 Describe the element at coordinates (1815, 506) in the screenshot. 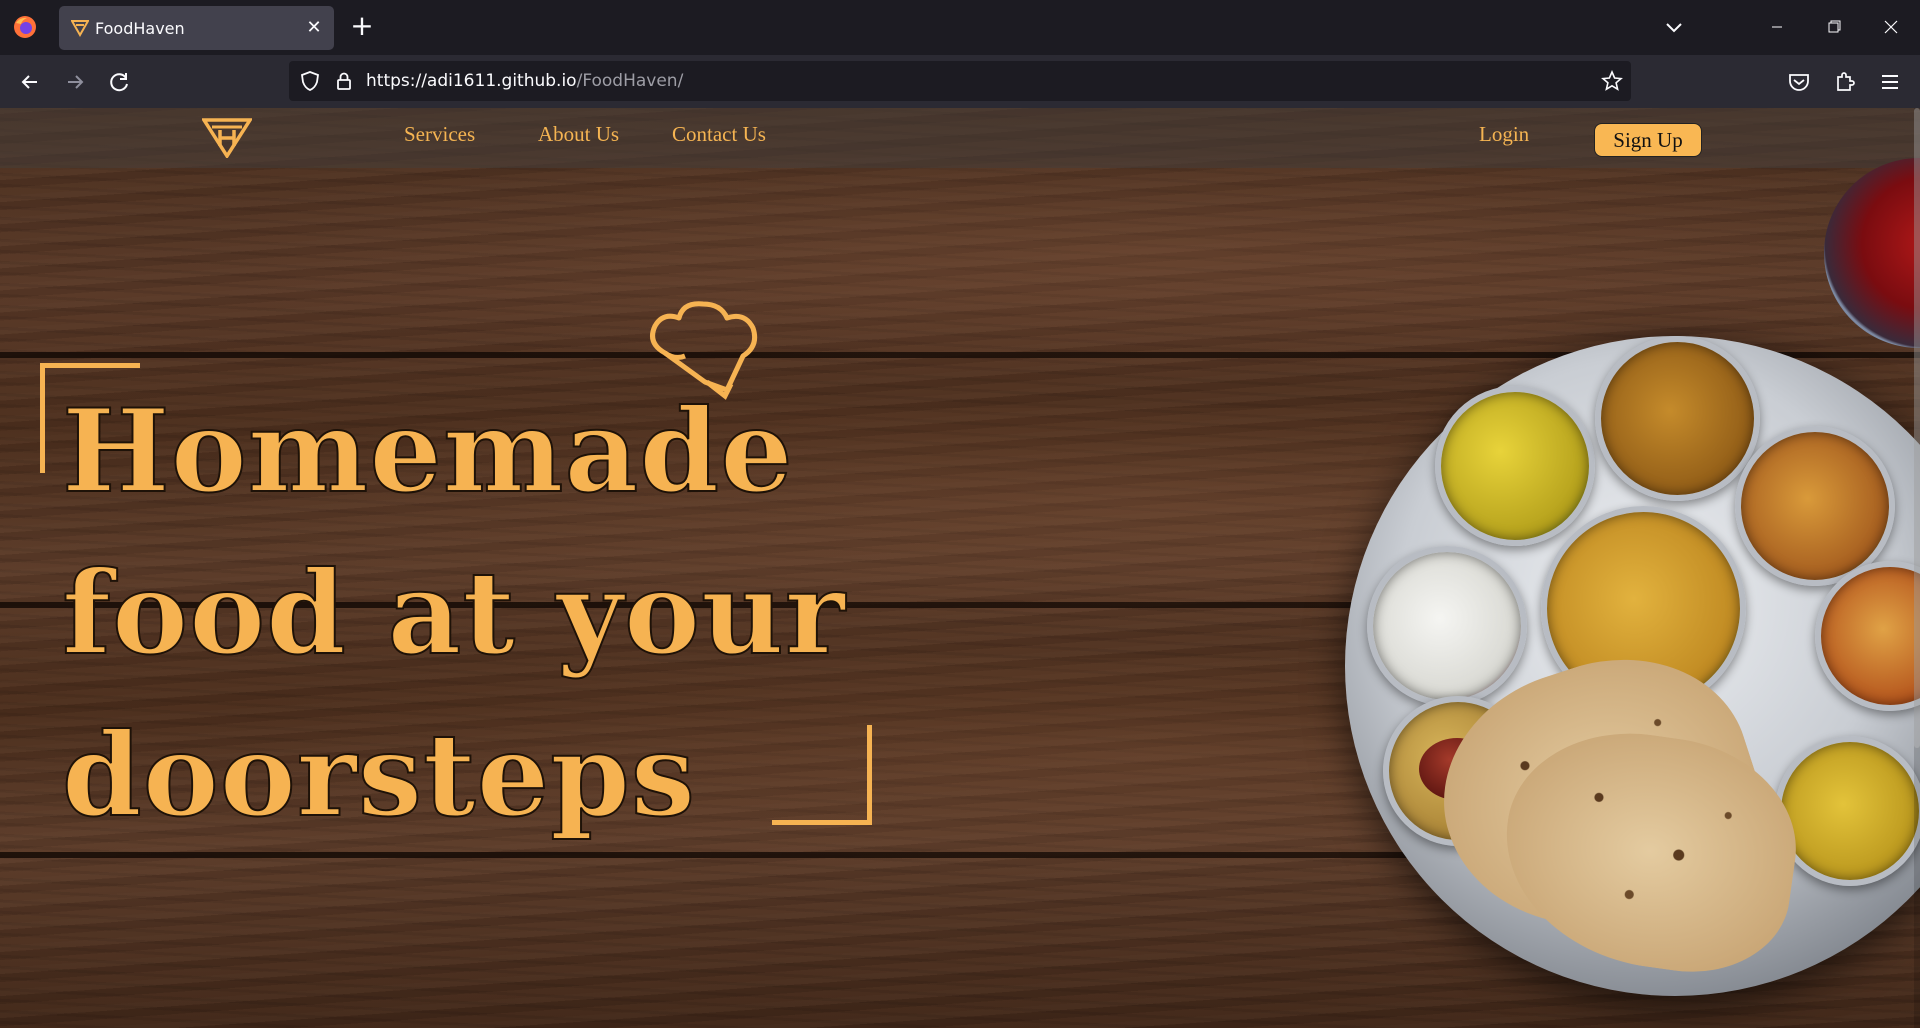

I see `sabzi-bowl` at that location.